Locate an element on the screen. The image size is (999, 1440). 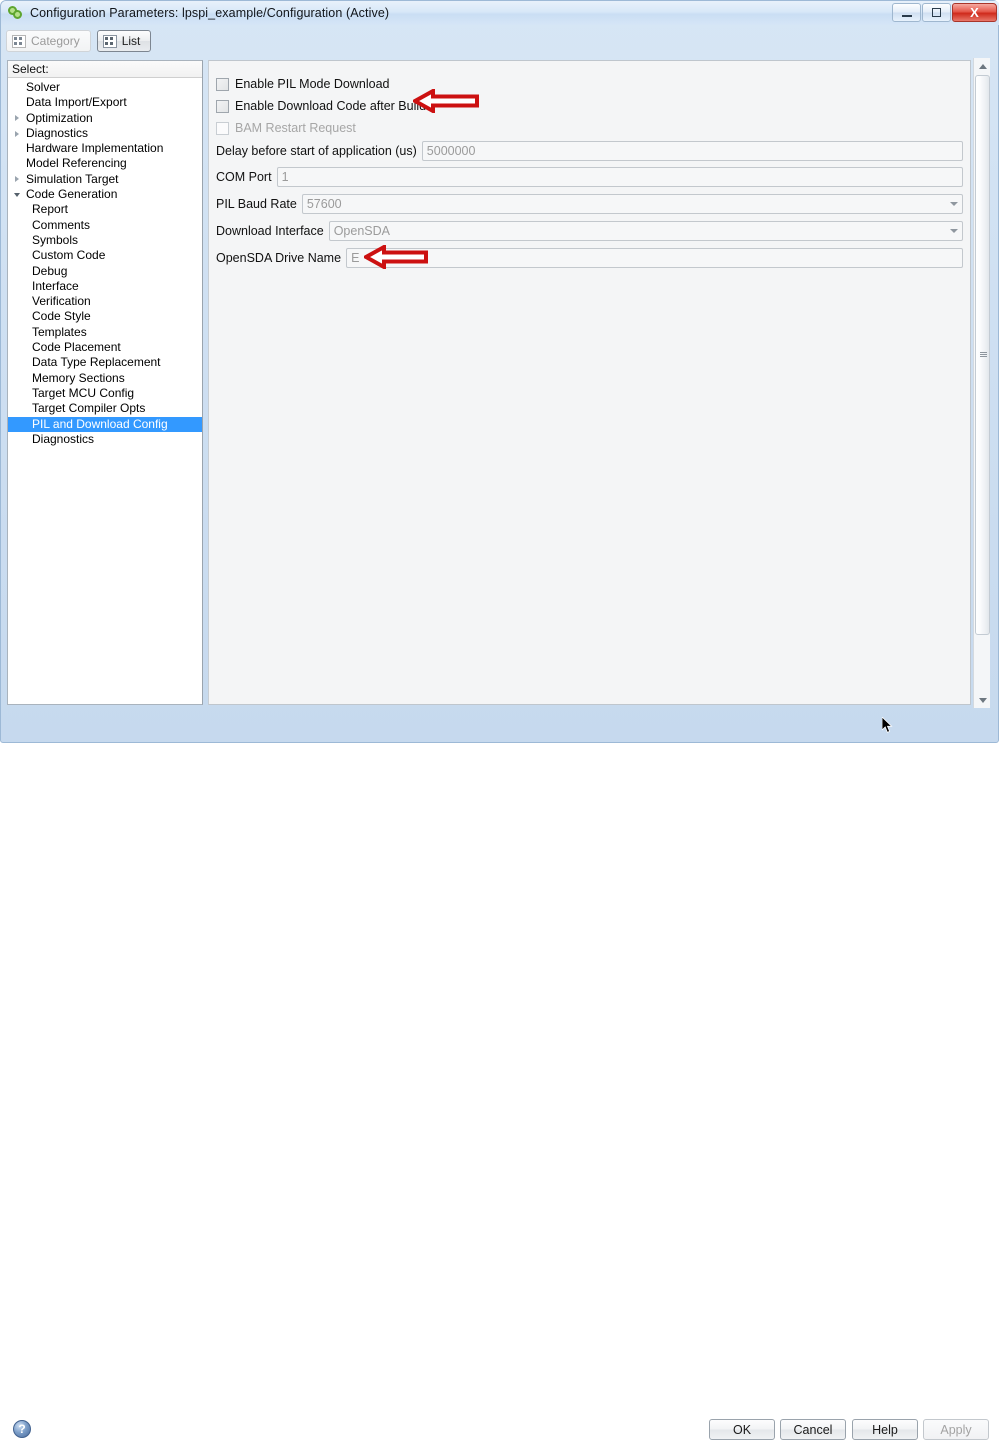
simulink-config-icon is located at coordinates (16, 13).